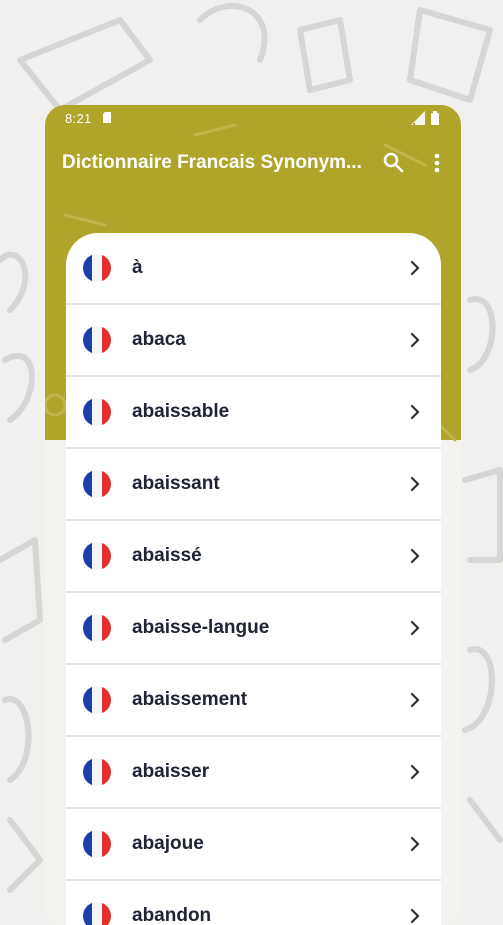  Describe the element at coordinates (253, 557) in the screenshot. I see `list-item: abaissé` at that location.